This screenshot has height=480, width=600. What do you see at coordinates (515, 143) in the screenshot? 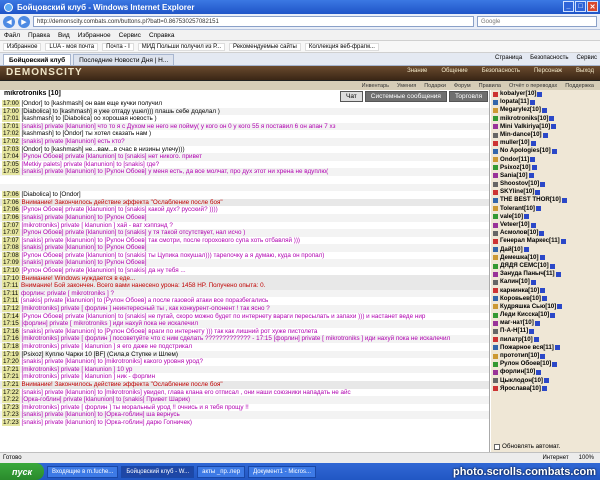
I see `player-name: muller[10]` at bounding box center [515, 143].